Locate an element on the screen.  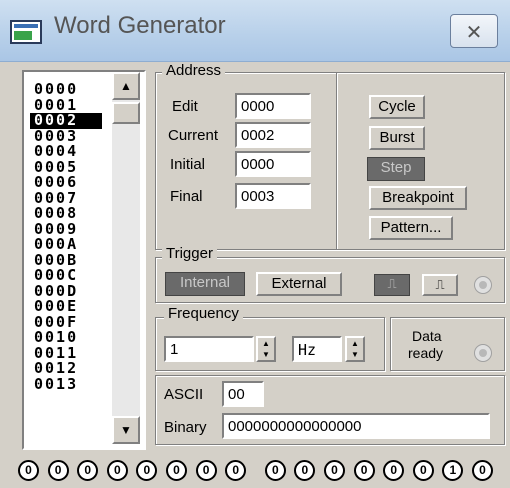
frequency-spinner: ▲ ▼ is located at coordinates (266, 349).